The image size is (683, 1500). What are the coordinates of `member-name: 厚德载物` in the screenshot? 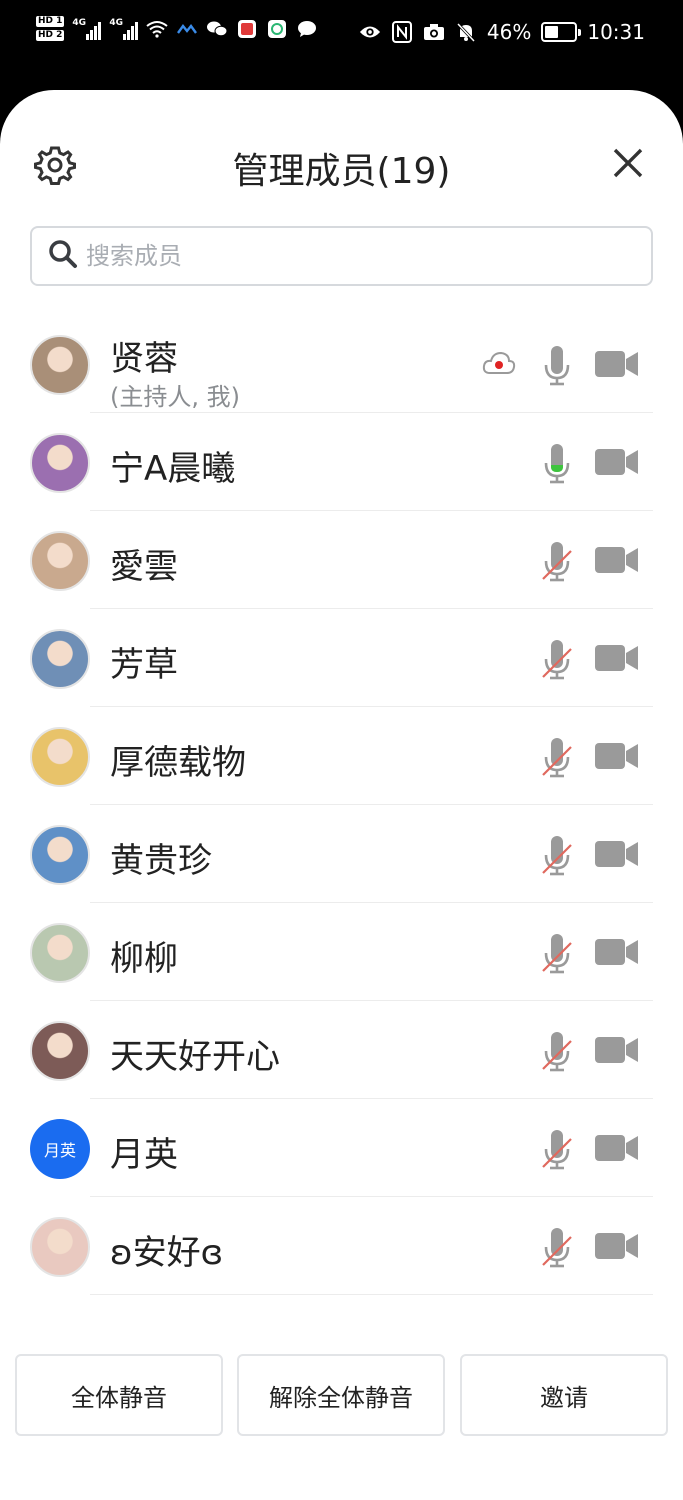 It's located at (178, 763).